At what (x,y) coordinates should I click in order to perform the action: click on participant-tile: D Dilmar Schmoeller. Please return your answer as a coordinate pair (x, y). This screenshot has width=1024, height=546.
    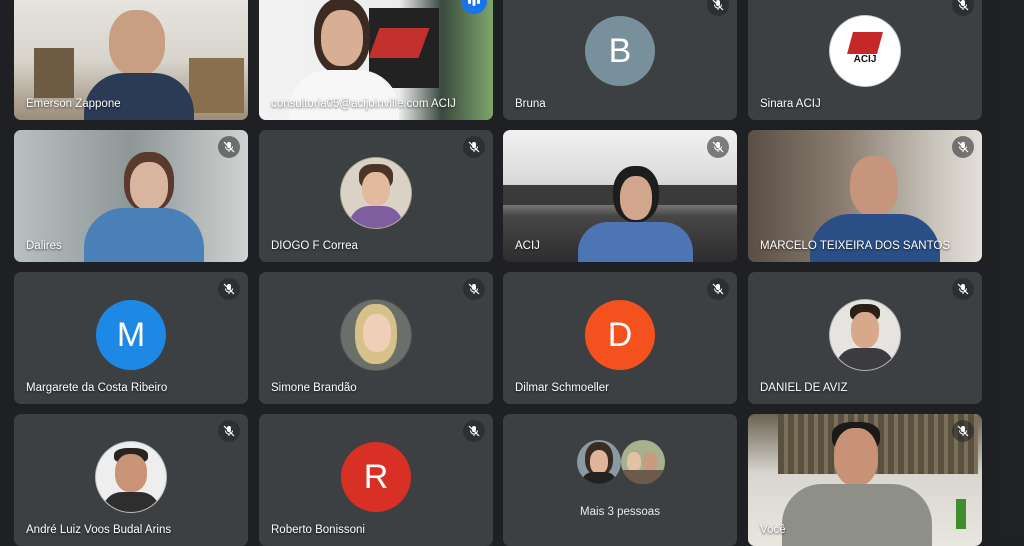
    Looking at the image, I should click on (620, 338).